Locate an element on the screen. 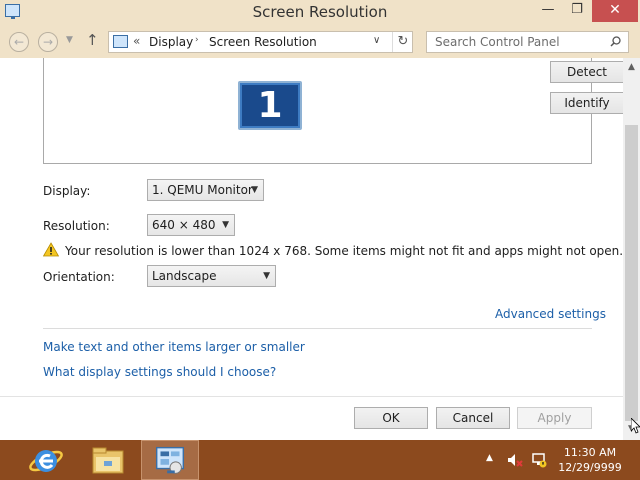 Image resolution: width=640 pixels, height=480 pixels. control-panel-icon is located at coordinates (120, 41).